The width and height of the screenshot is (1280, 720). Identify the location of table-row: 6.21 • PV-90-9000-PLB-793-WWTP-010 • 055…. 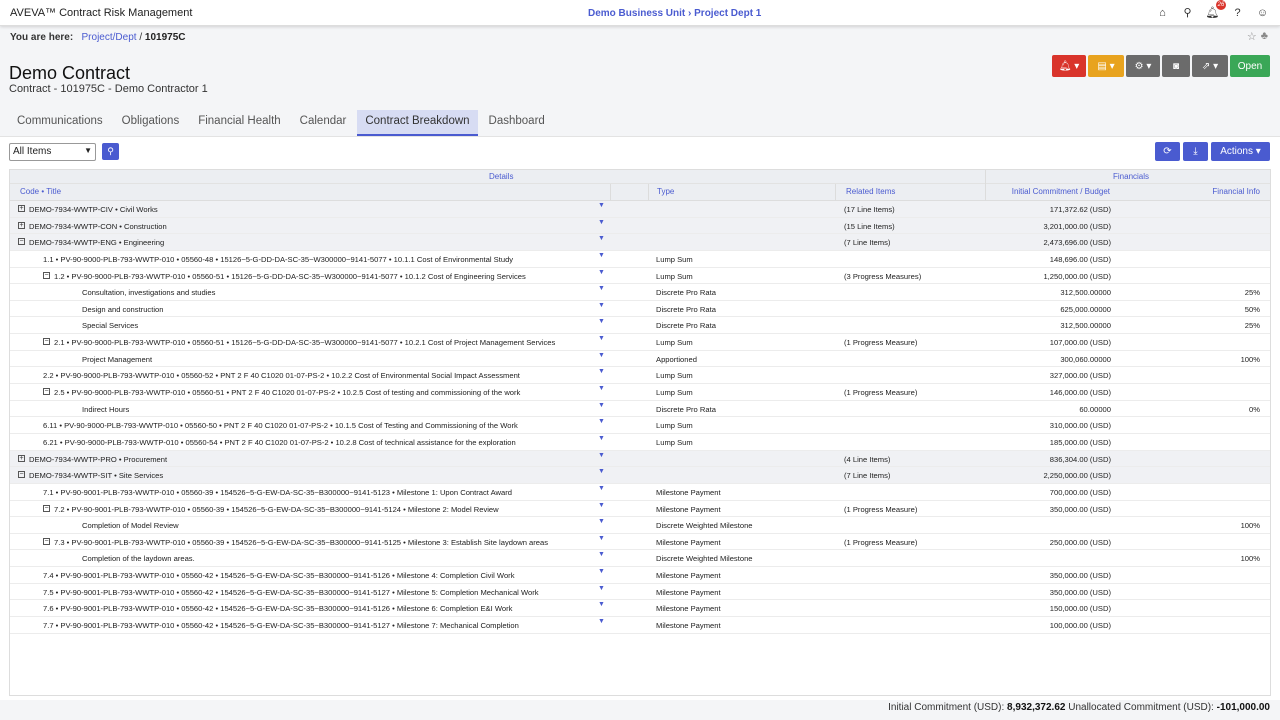
(640, 442).